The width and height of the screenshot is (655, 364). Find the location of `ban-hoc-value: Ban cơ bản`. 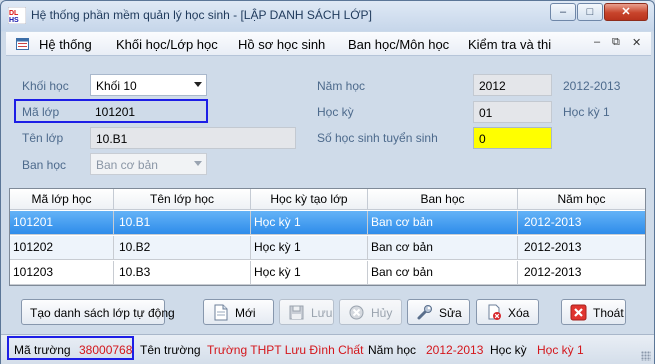

ban-hoc-value: Ban cơ bản is located at coordinates (127, 165).